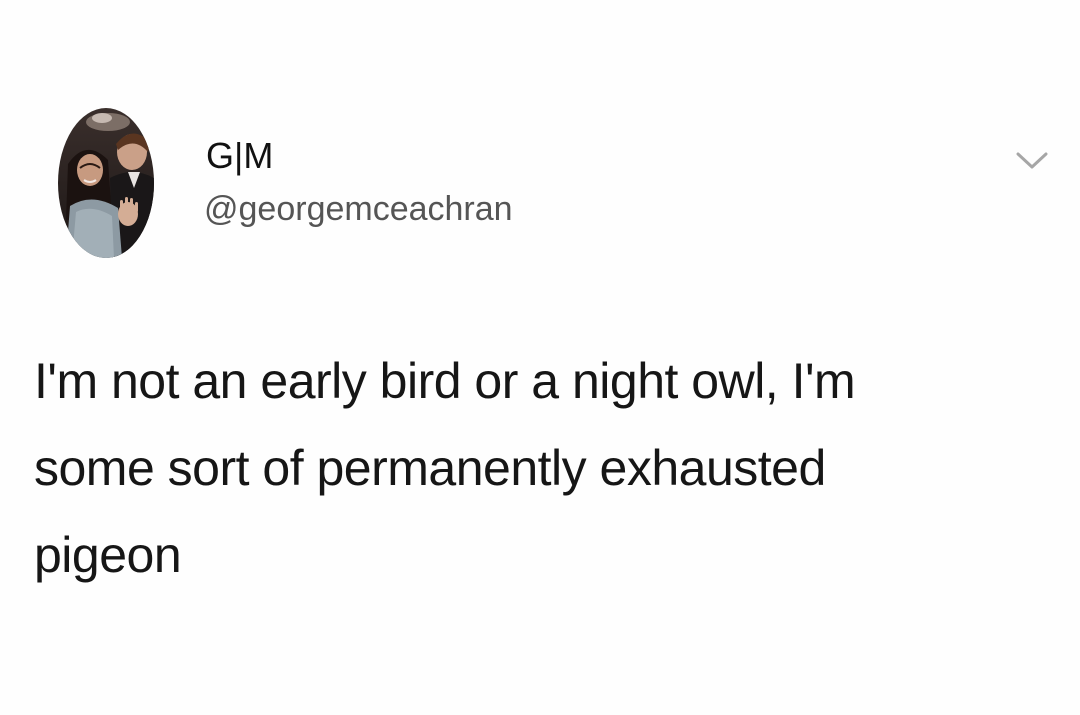  What do you see at coordinates (430, 468) in the screenshot?
I see `tweet-text-line: some sort of permanently exhausted` at bounding box center [430, 468].